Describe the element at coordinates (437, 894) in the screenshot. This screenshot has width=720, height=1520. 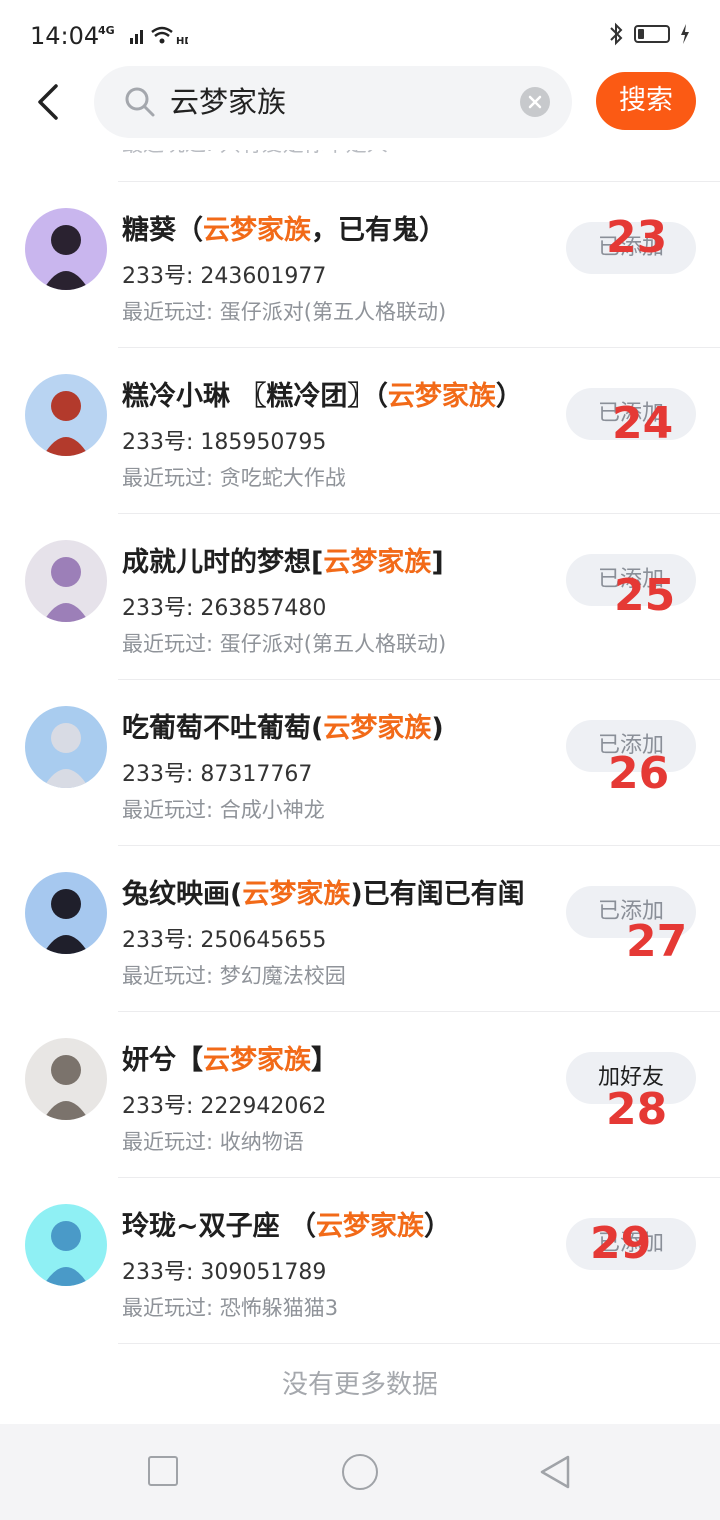
I see `name-suffix: )已有闺已有闺` at that location.